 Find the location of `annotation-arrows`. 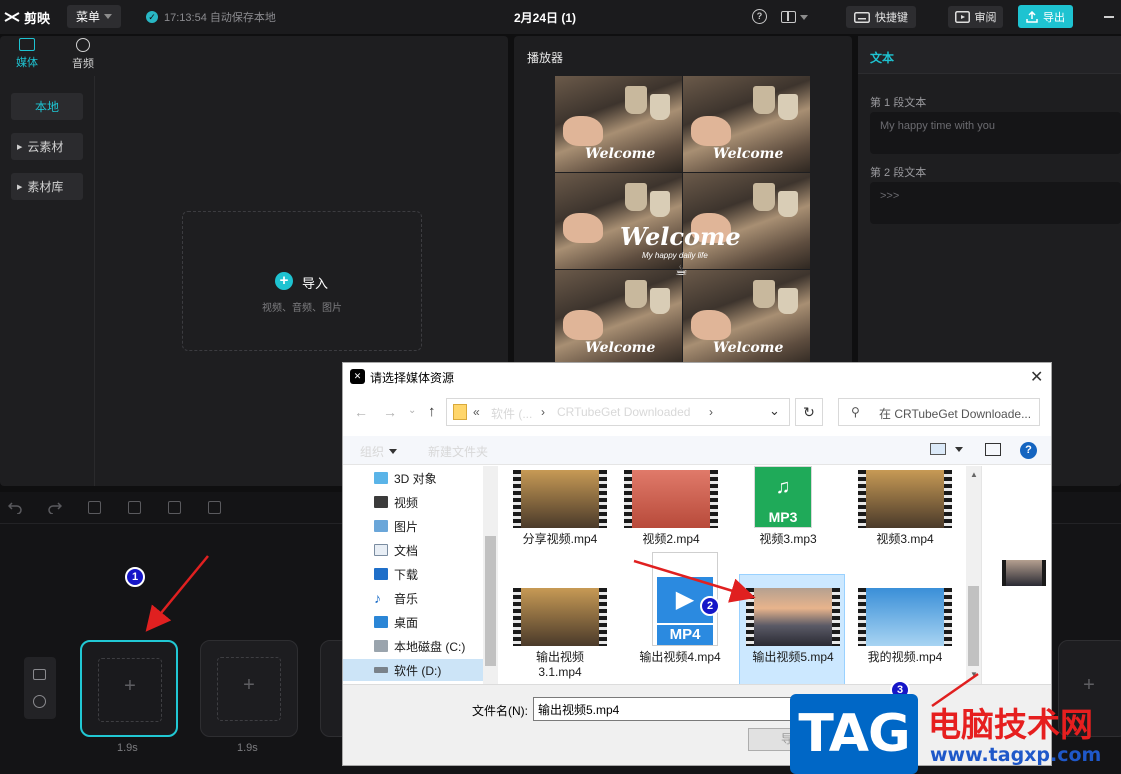

annotation-arrows is located at coordinates (562, 631).